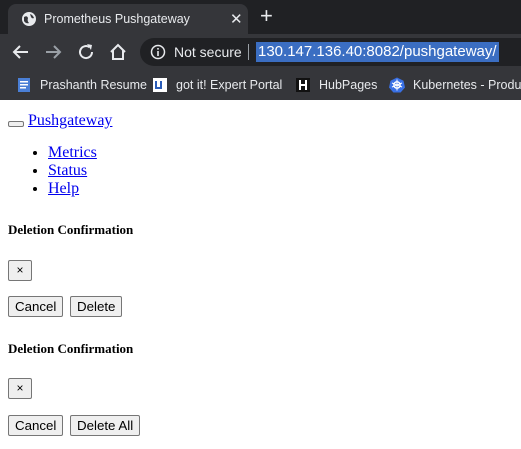  What do you see at coordinates (160, 85) in the screenshot?
I see `gotit-icon` at bounding box center [160, 85].